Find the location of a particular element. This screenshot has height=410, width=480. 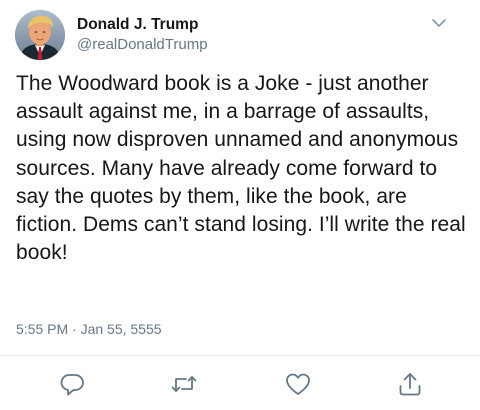

user-handle: @realDonaldTrump is located at coordinates (142, 44).